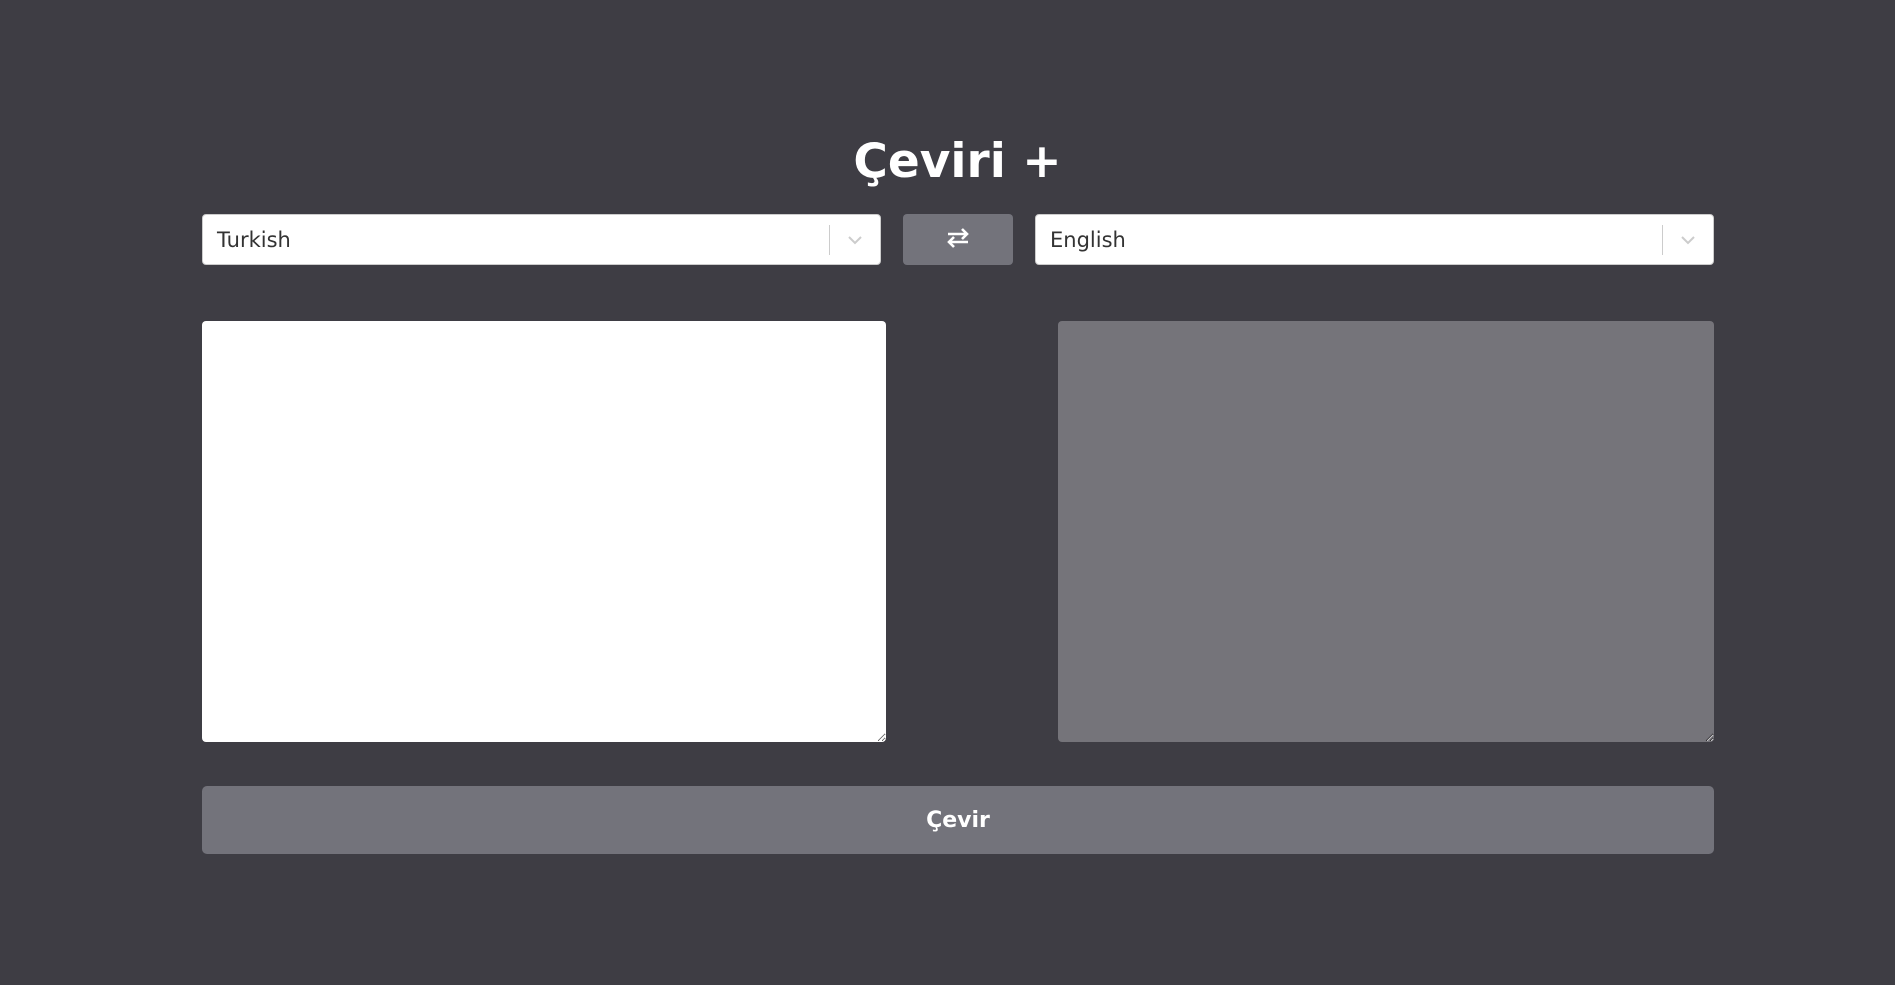  Describe the element at coordinates (1088, 239) in the screenshot. I see `target-language-value: English` at that location.